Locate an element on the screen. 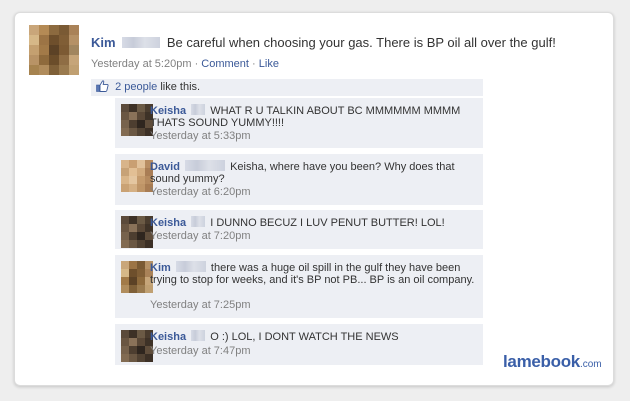 This screenshot has width=630, height=401. watermark-name: lamebook is located at coordinates (541, 361).